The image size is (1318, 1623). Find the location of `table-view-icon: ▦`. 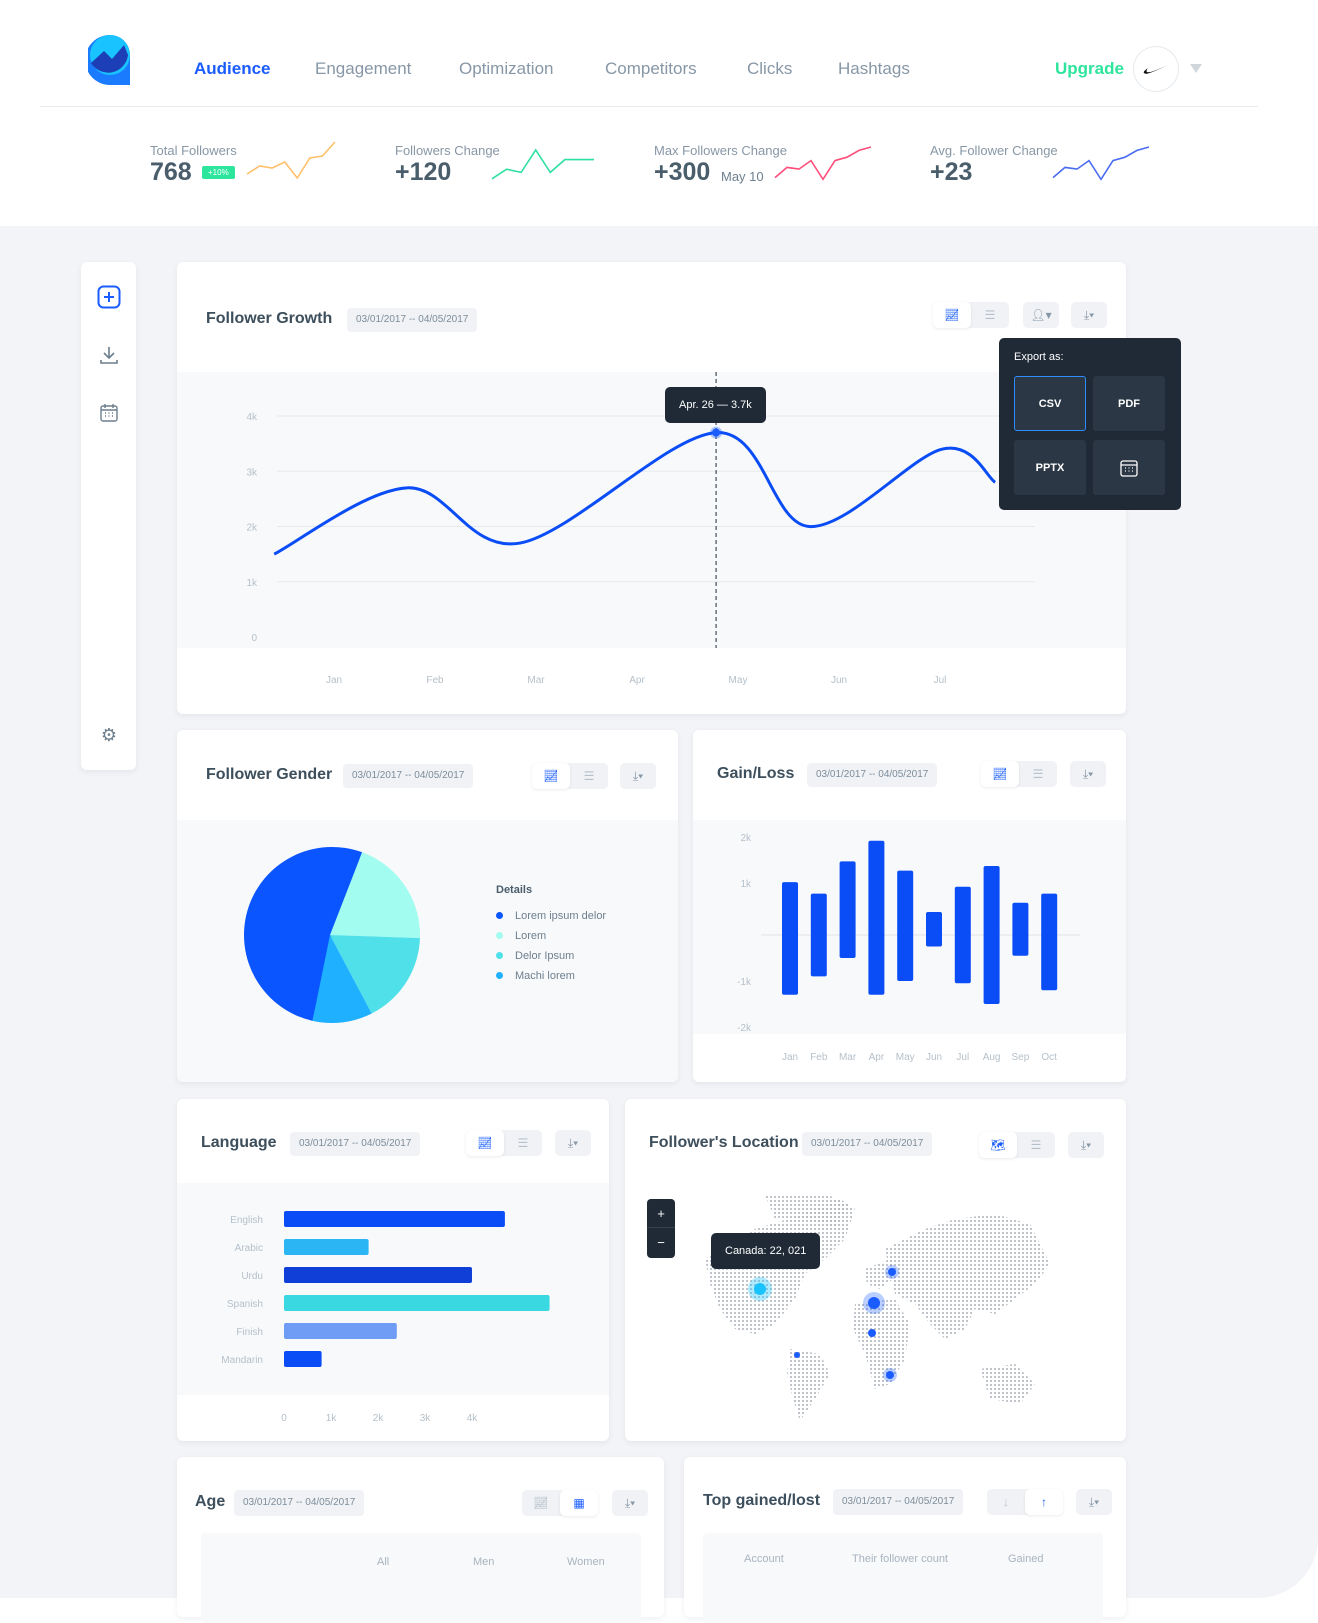

table-view-icon: ▦ is located at coordinates (579, 1503).